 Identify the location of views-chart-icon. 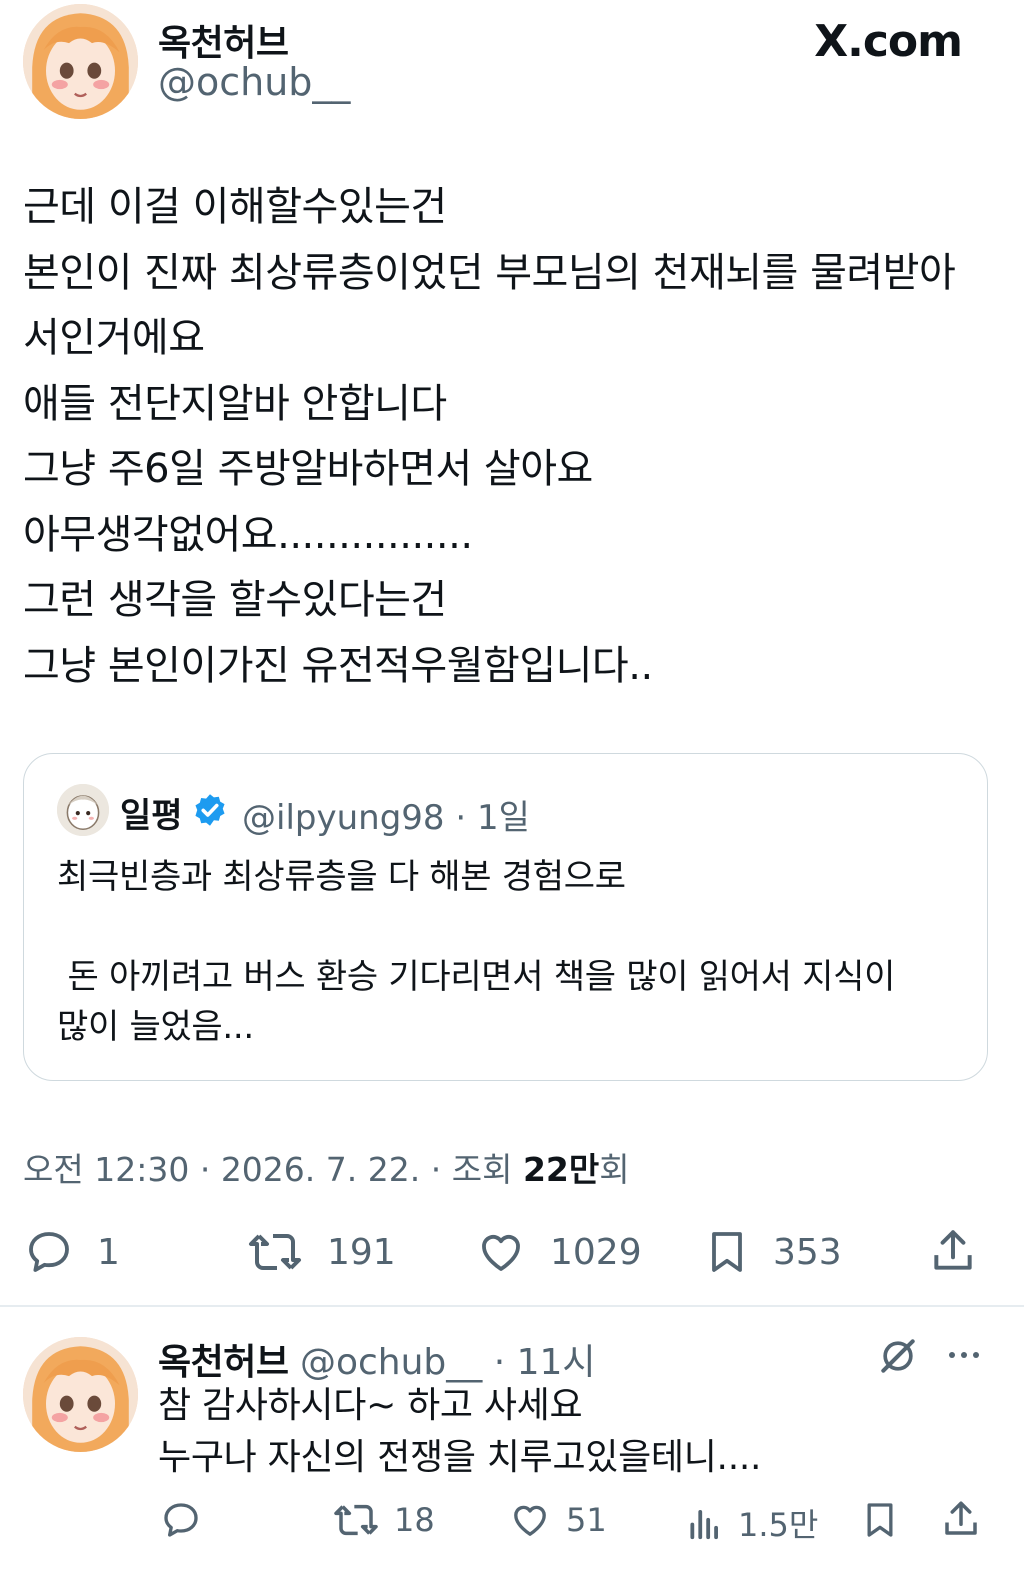
(704, 1525).